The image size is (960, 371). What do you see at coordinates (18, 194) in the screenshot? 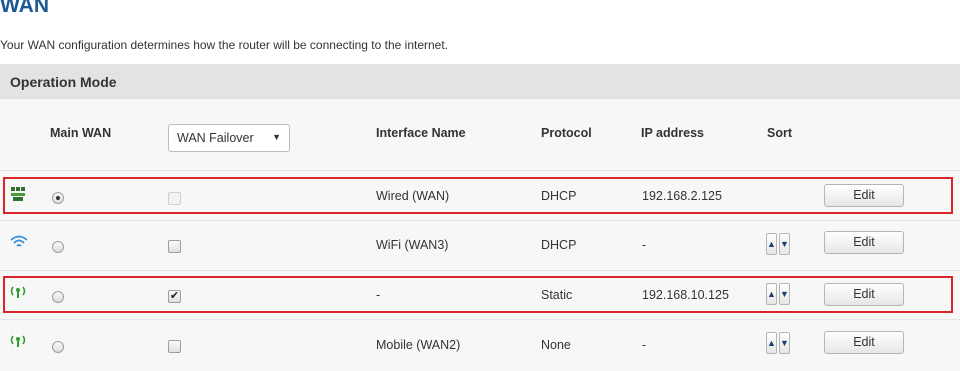
I see `ethernet-icon` at bounding box center [18, 194].